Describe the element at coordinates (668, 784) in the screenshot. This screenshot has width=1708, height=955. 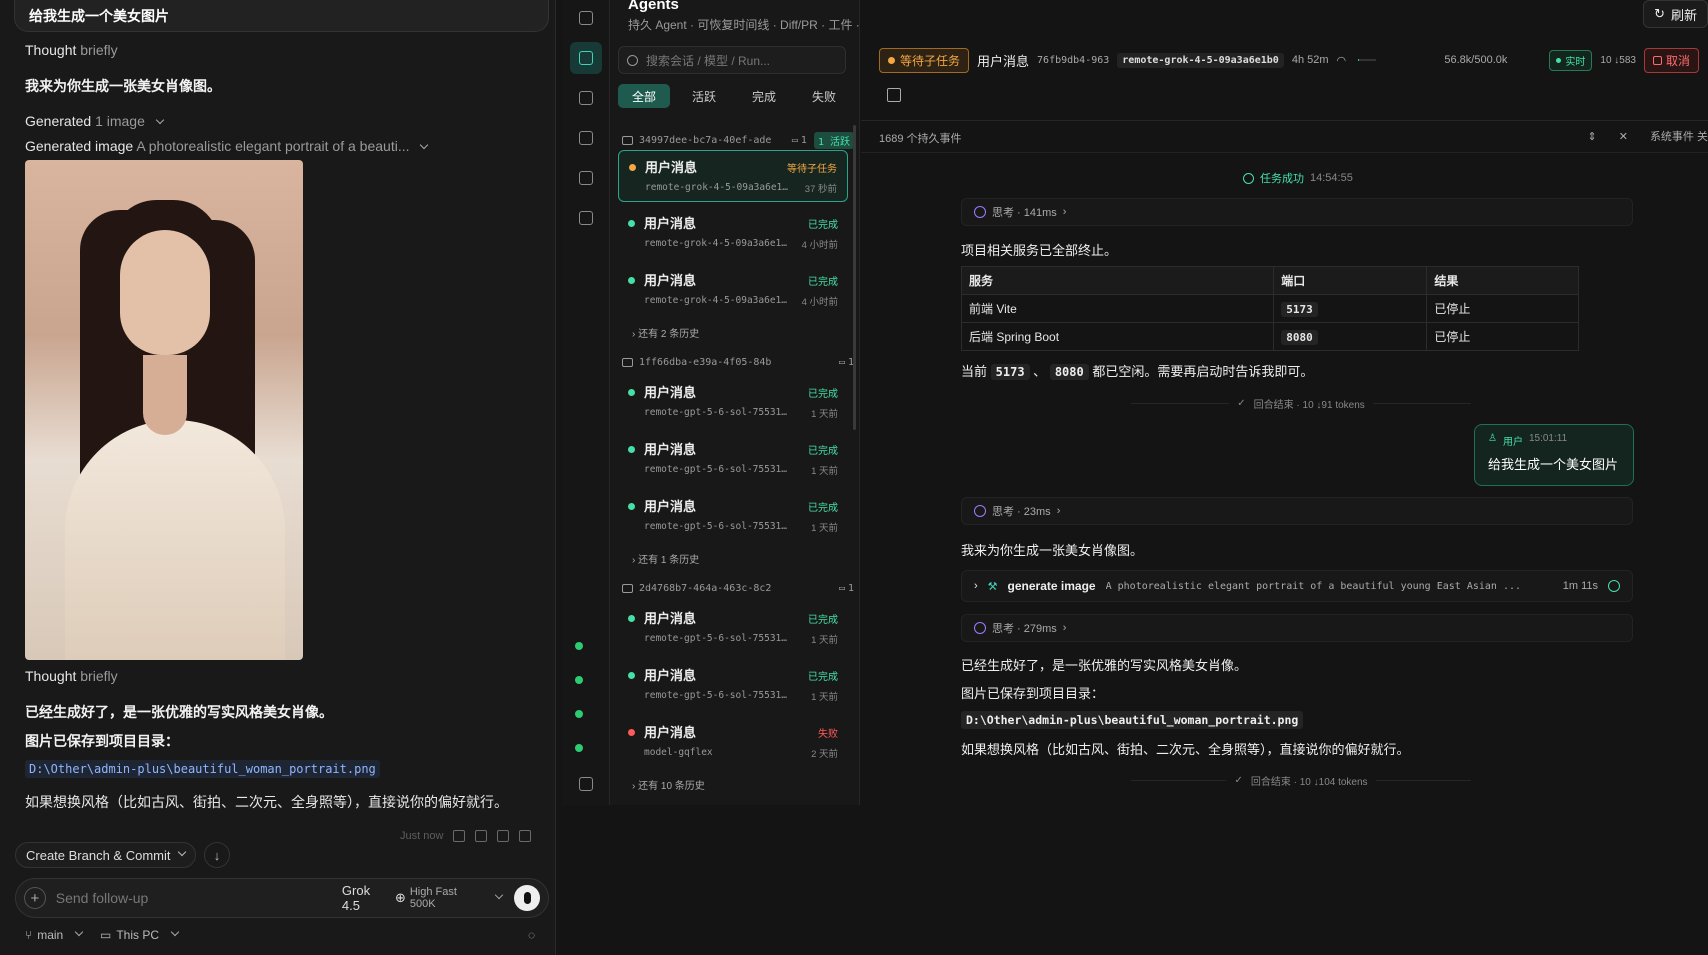
I see `more-history-link: › 还有 10 条历史` at that location.